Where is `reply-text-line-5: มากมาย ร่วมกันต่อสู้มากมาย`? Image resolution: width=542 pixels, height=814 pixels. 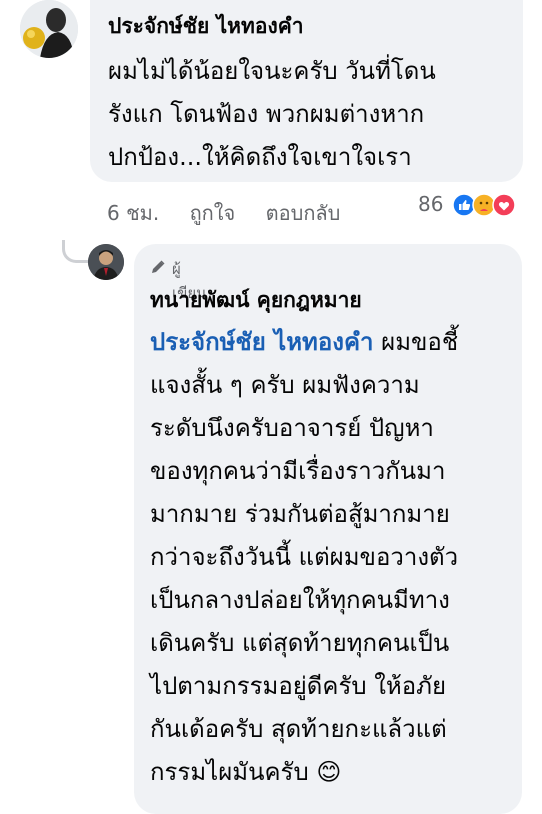 reply-text-line-5: มากมาย ร่วมกันต่อสู้มากมาย is located at coordinates (300, 514).